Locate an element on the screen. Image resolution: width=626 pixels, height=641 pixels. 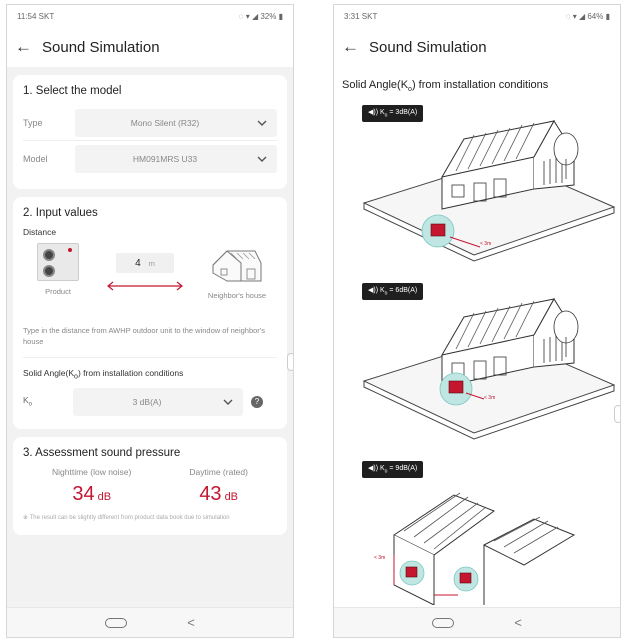
help-icon: ? is located at coordinates (257, 401).